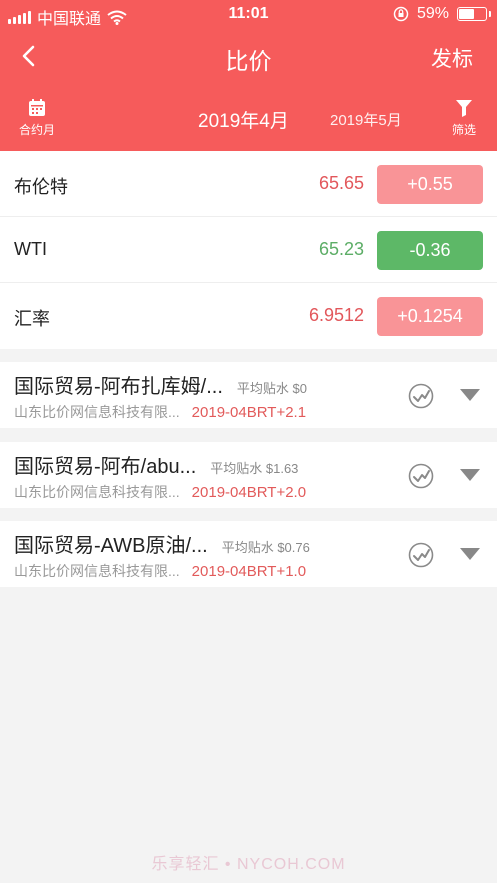 This screenshot has width=497, height=883. Describe the element at coordinates (430, 316) in the screenshot. I see `quote-change-badge: +0.1254` at that location.